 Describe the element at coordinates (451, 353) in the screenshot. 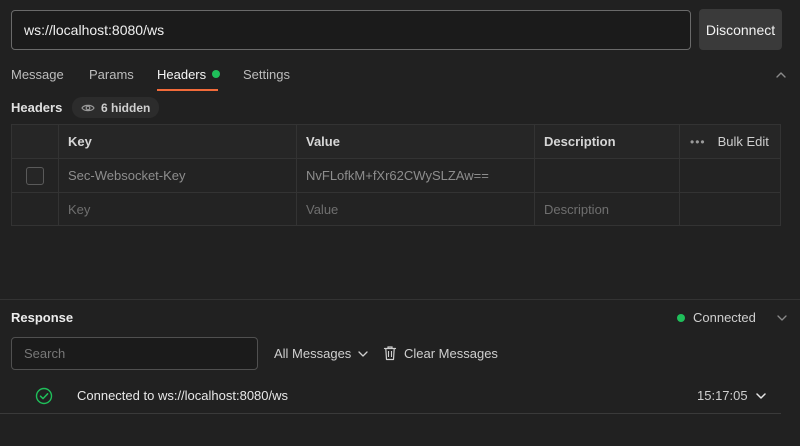

I see `clear-messages-label: Clear Messages` at that location.